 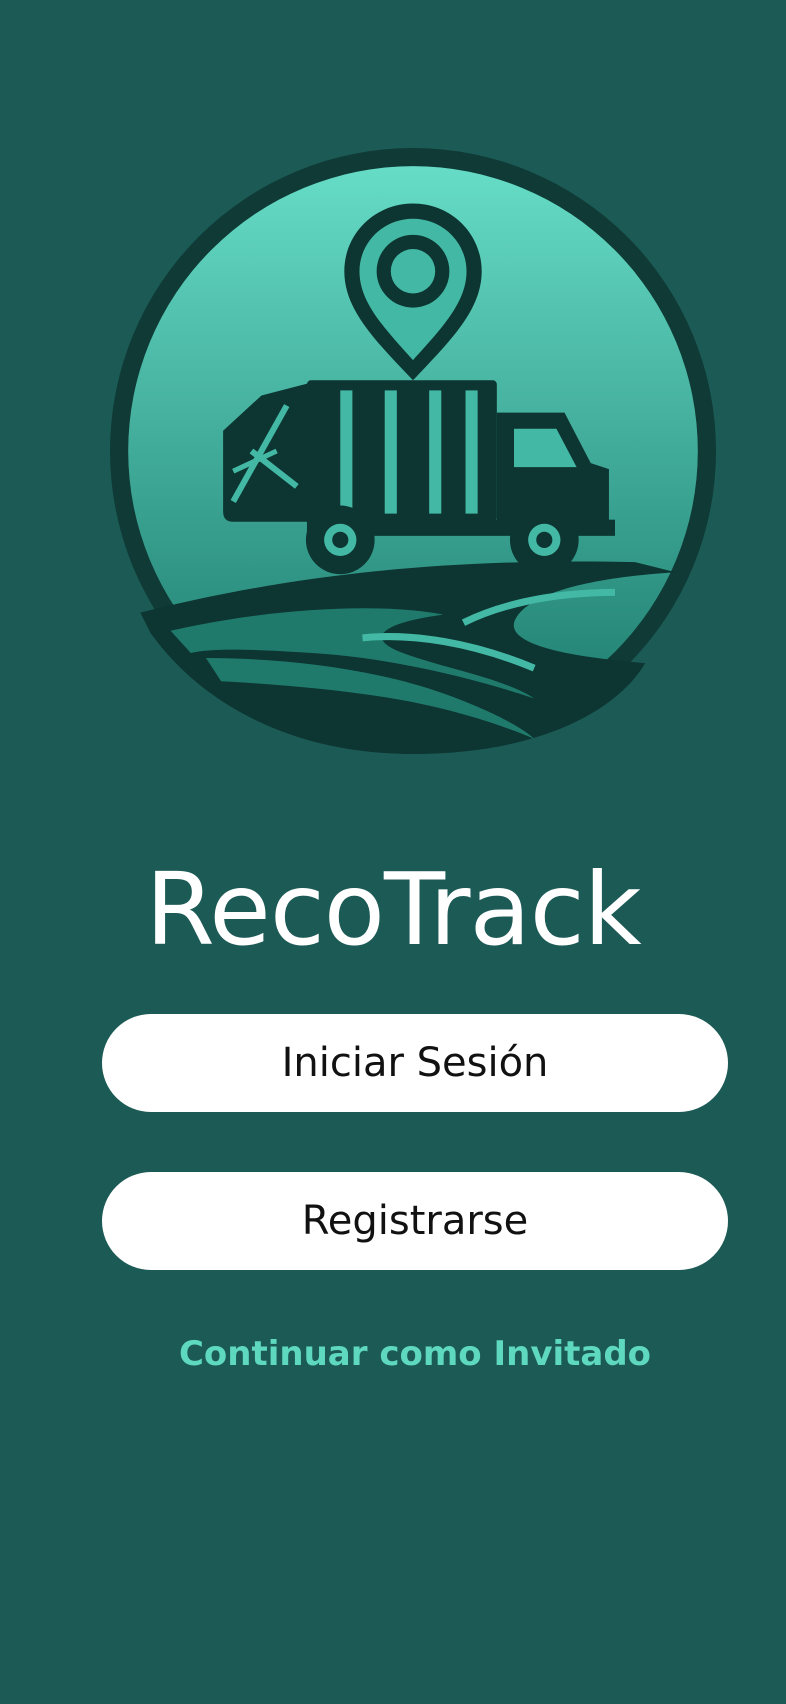 I want to click on register-button: Registrarse, so click(x=415, y=1221).